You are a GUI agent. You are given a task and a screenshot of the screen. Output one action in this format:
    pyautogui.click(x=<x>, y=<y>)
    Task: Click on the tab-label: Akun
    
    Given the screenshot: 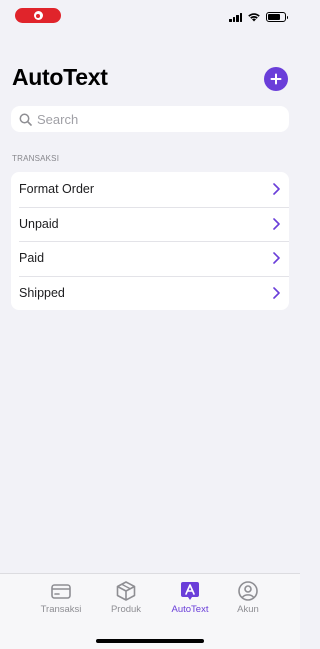 What is the action you would take?
    pyautogui.click(x=248, y=609)
    